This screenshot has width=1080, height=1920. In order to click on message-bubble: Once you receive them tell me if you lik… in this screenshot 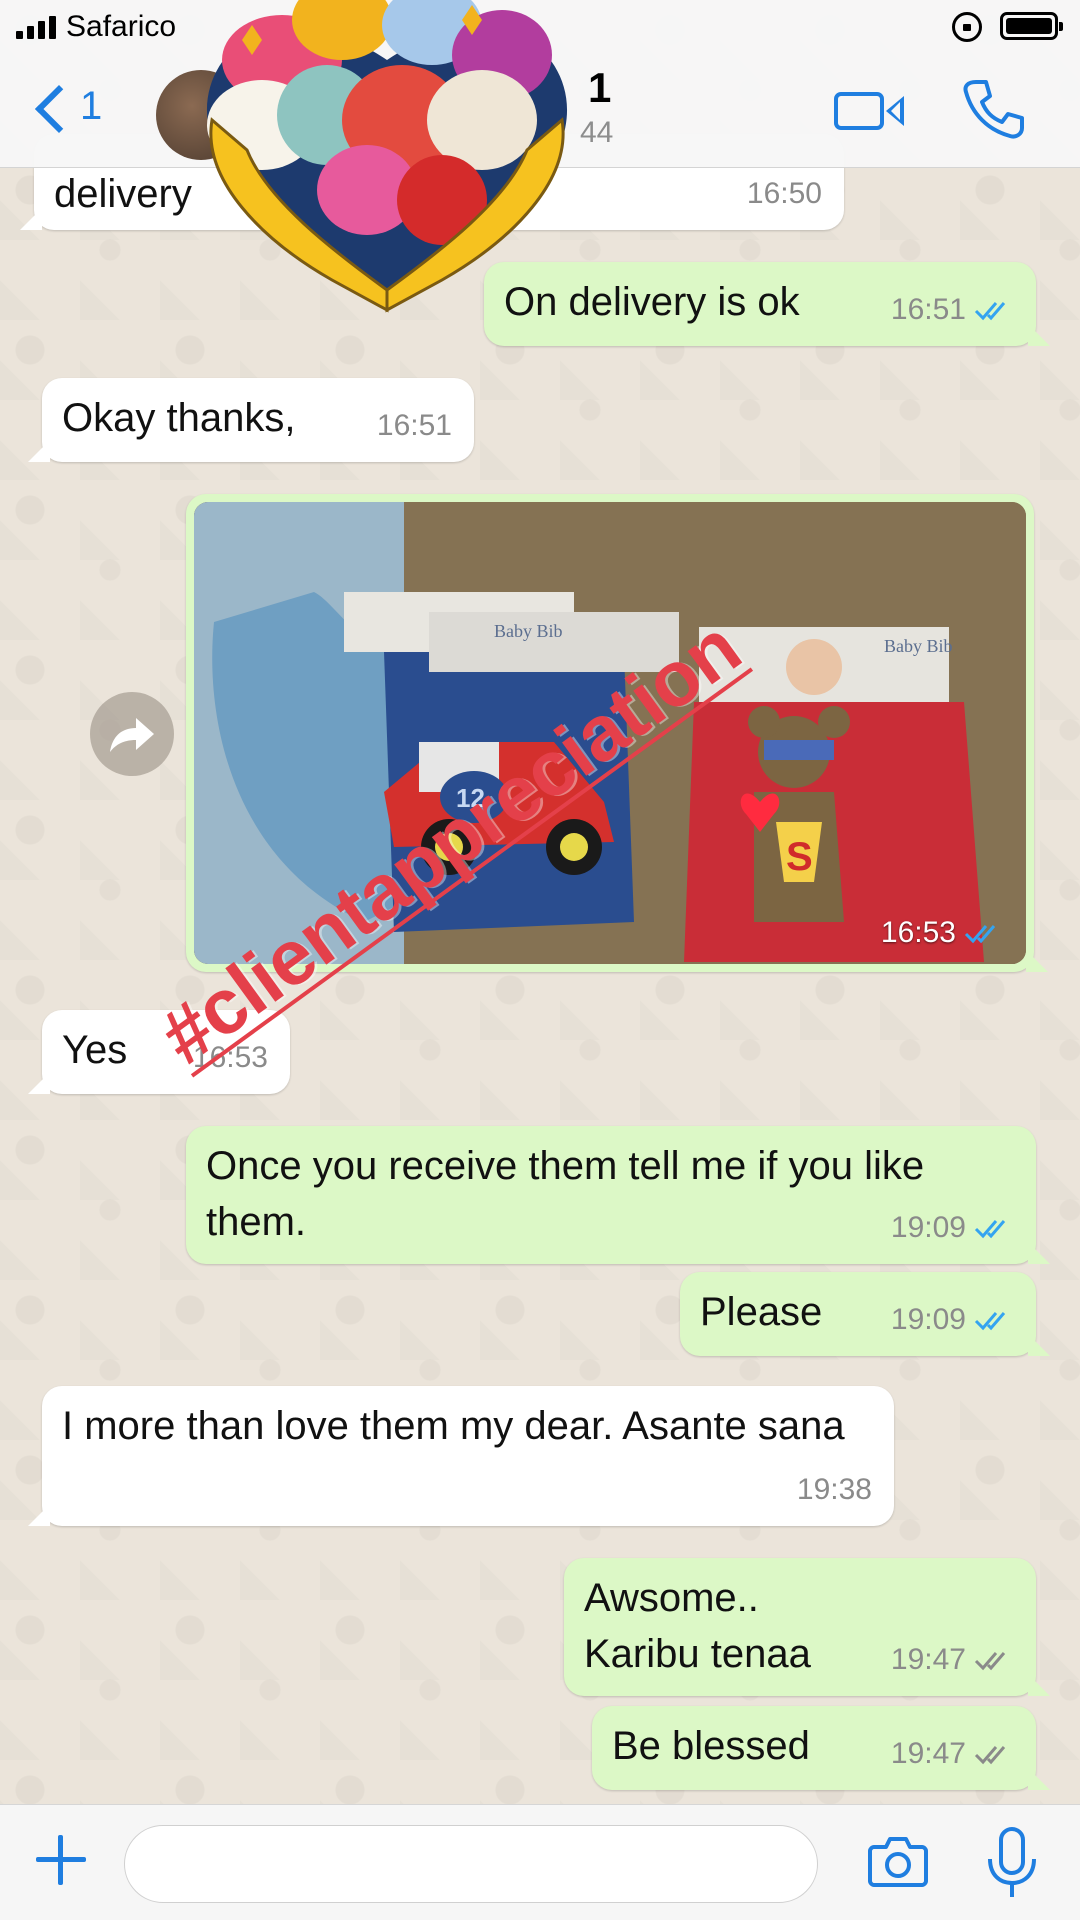, I will do `click(618, 1195)`.